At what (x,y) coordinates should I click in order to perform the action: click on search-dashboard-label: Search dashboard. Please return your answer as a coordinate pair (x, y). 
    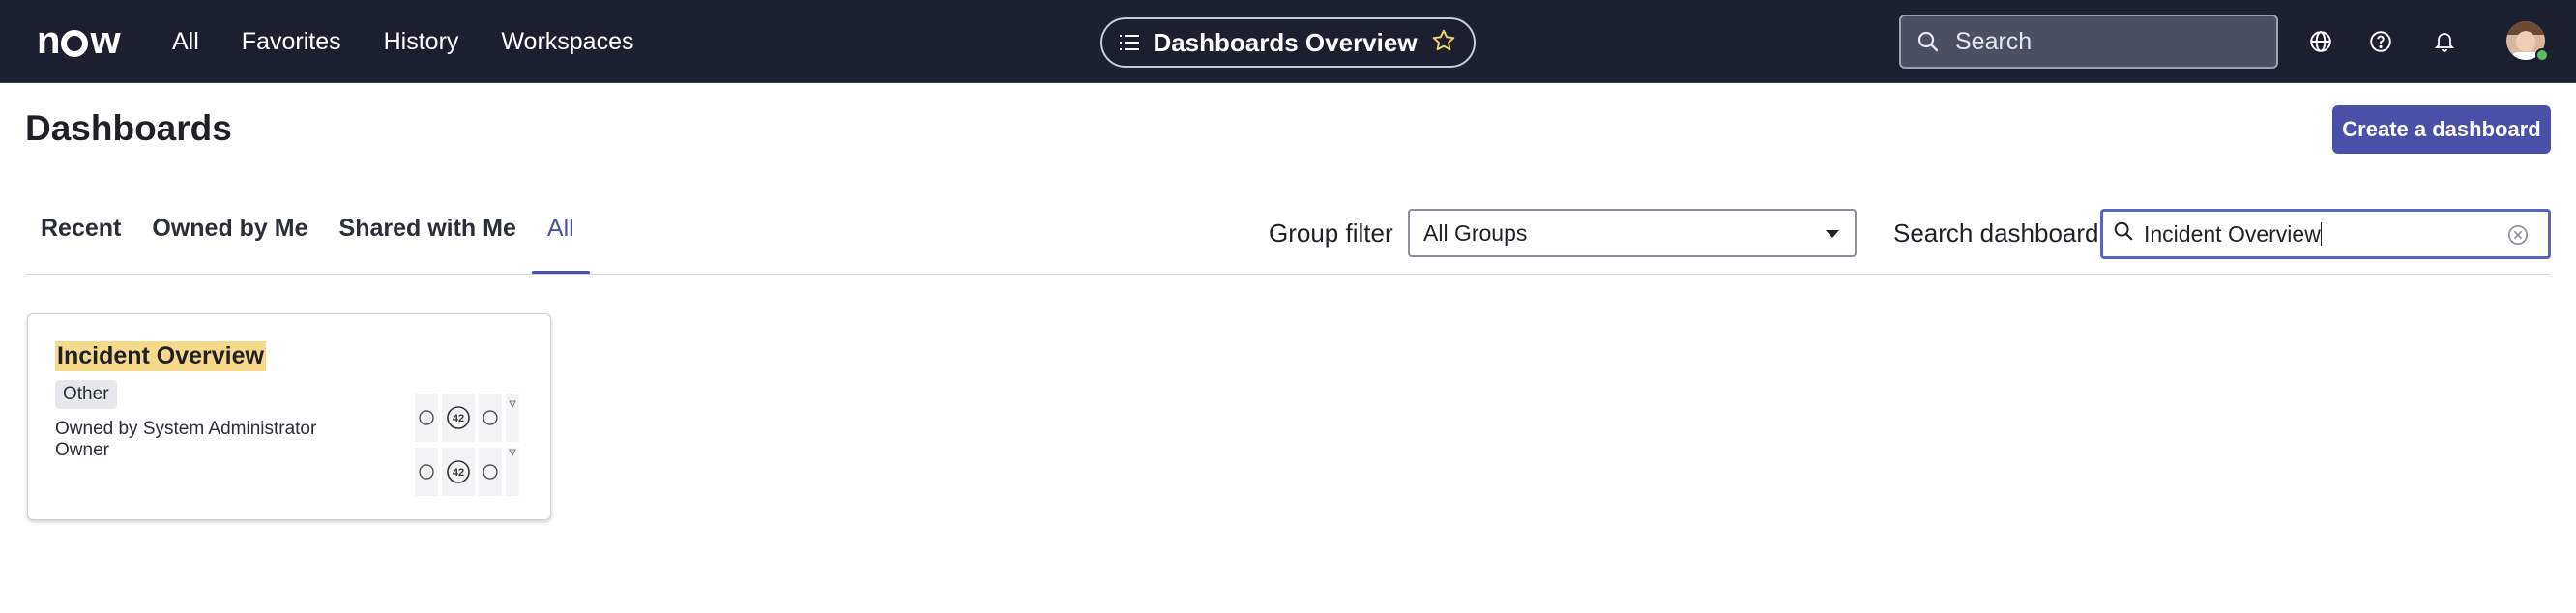
    Looking at the image, I should click on (1996, 234).